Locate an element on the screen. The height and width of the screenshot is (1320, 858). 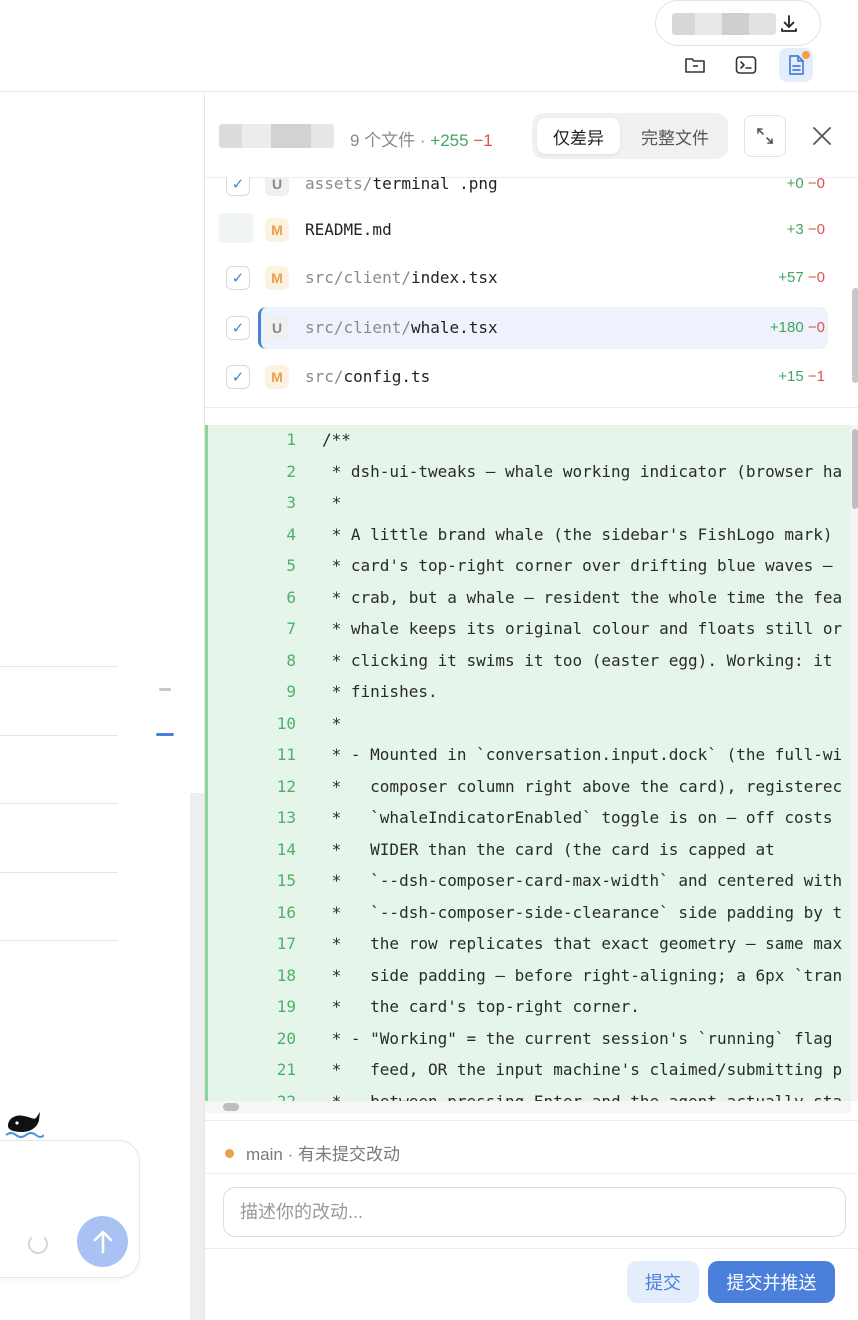
line-number: 13 is located at coordinates (286, 817).